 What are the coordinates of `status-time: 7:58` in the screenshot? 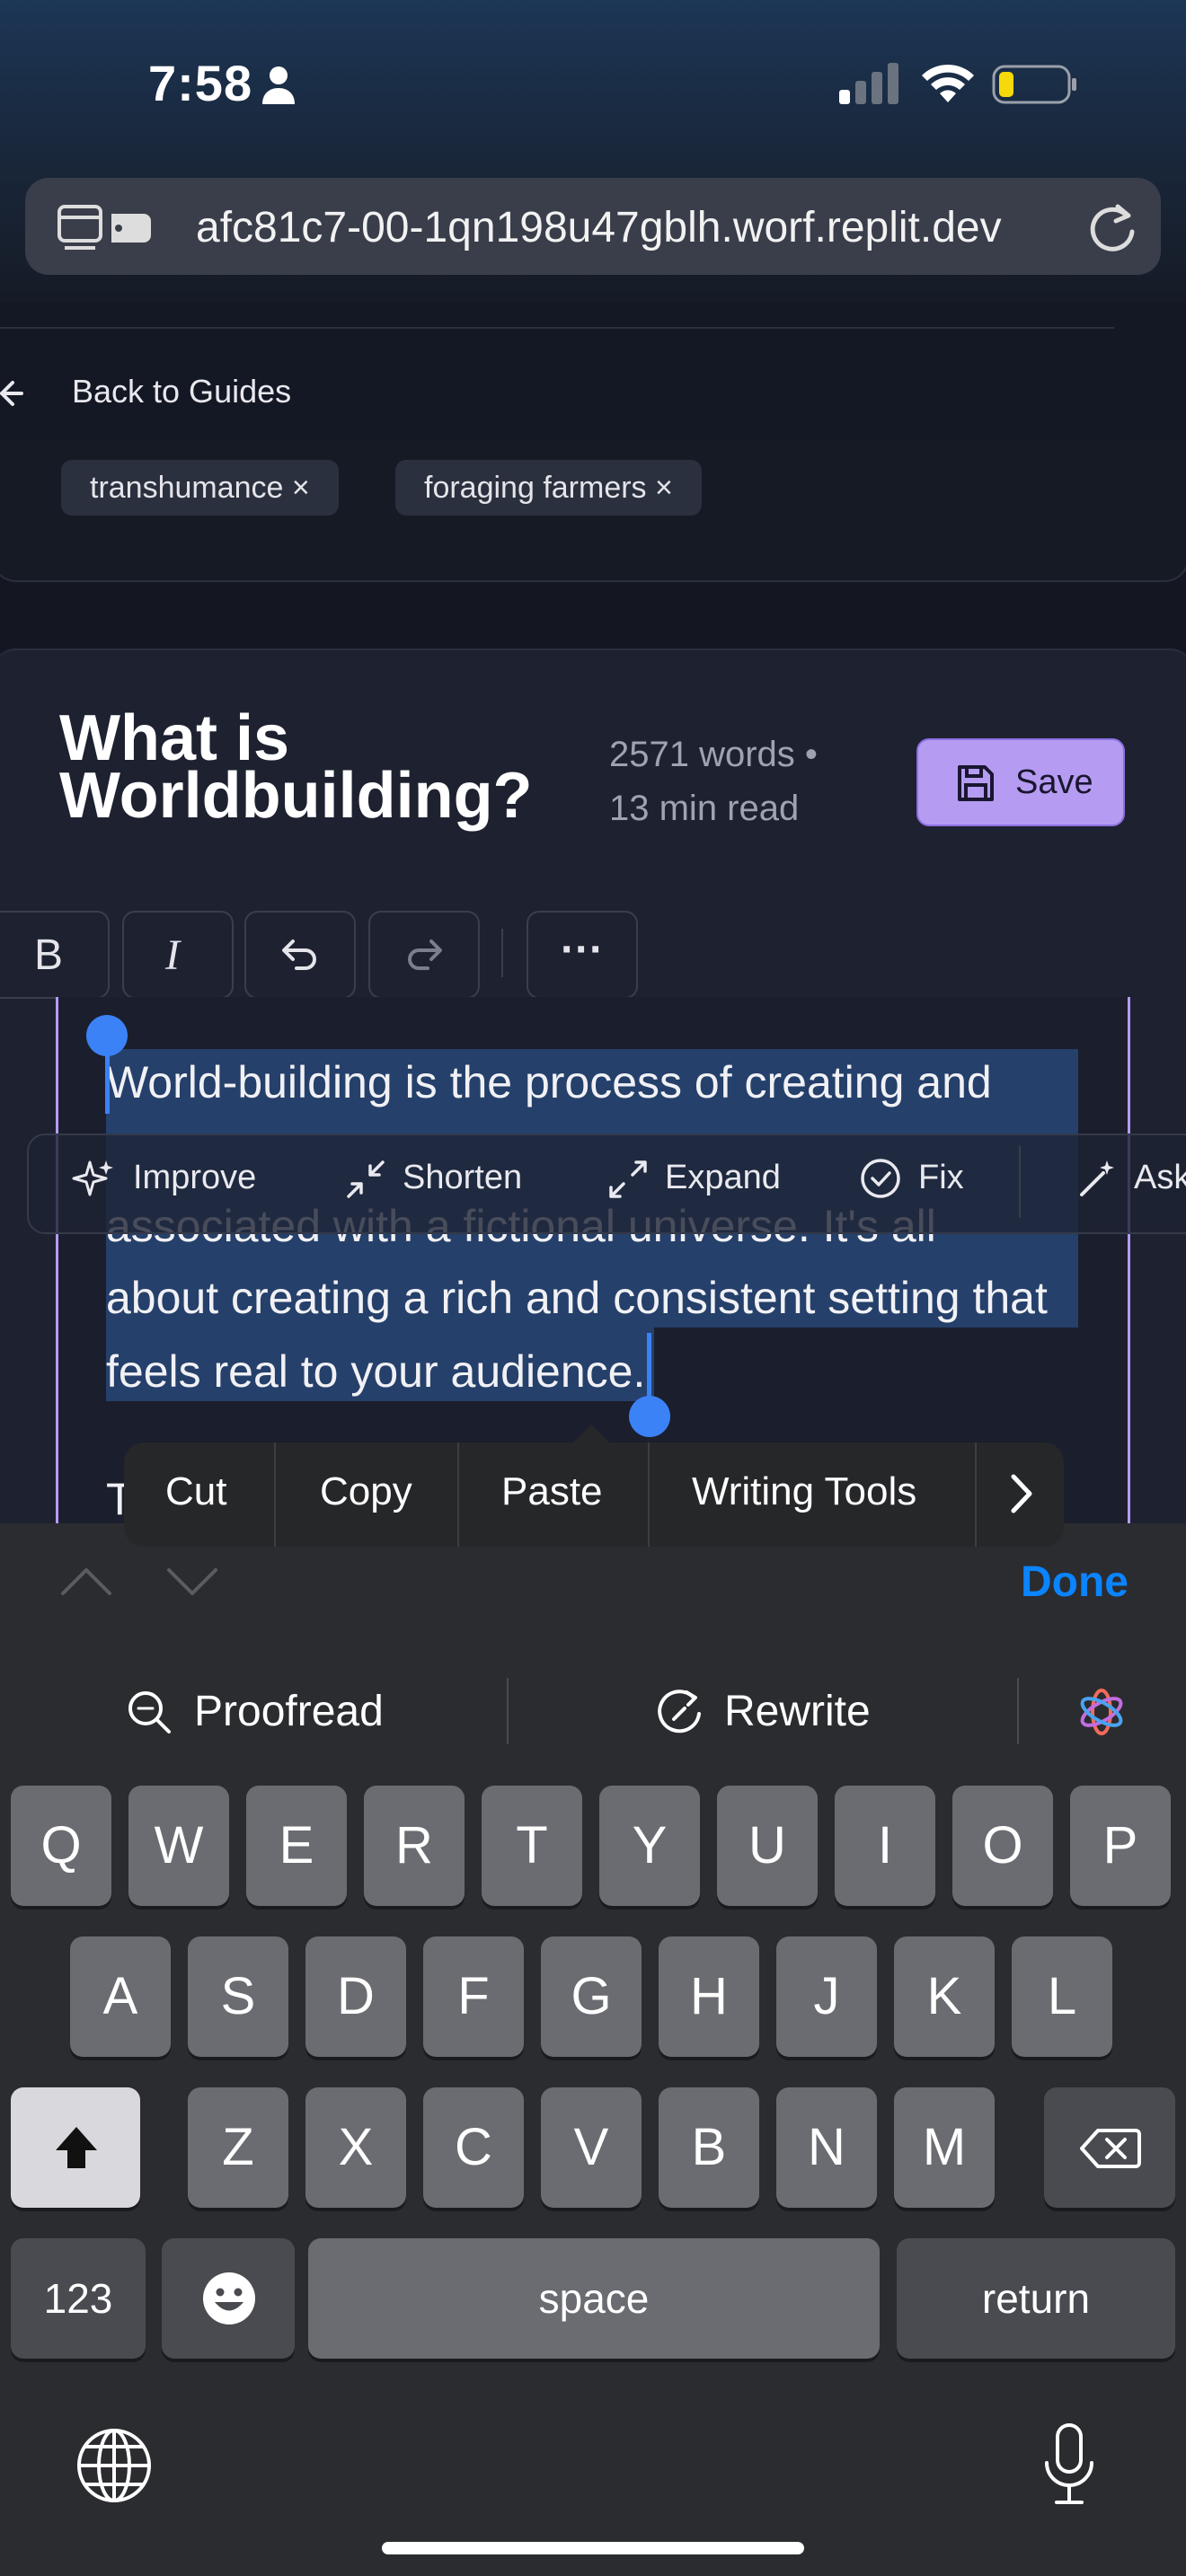 It's located at (200, 83).